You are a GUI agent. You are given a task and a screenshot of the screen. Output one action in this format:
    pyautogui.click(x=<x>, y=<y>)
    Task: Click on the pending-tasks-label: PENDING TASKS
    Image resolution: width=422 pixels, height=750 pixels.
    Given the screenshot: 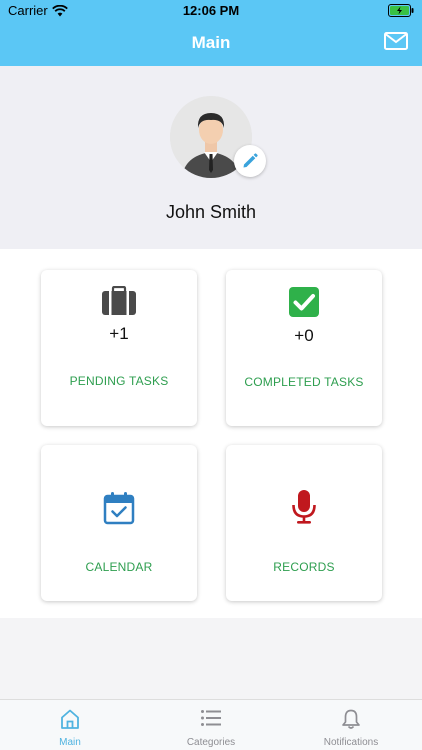 What is the action you would take?
    pyautogui.click(x=119, y=381)
    